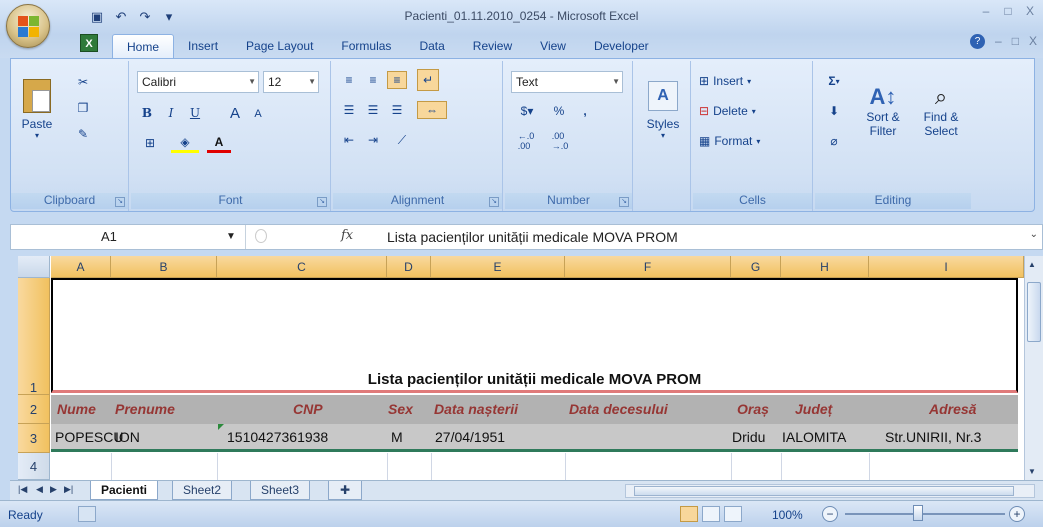 This screenshot has width=1043, height=527. Describe the element at coordinates (933, 437) in the screenshot. I see `cell-adresa: Str.UNIRII, Nr.3` at that location.